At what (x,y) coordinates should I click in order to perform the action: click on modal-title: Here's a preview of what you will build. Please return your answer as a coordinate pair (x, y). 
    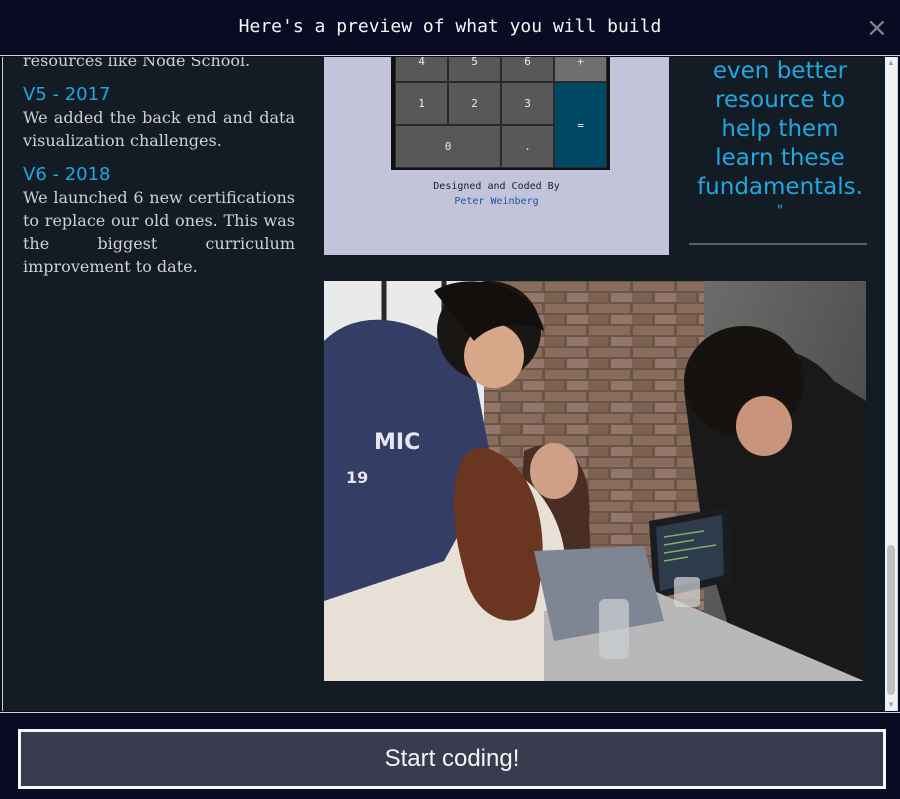
    Looking at the image, I should click on (450, 26).